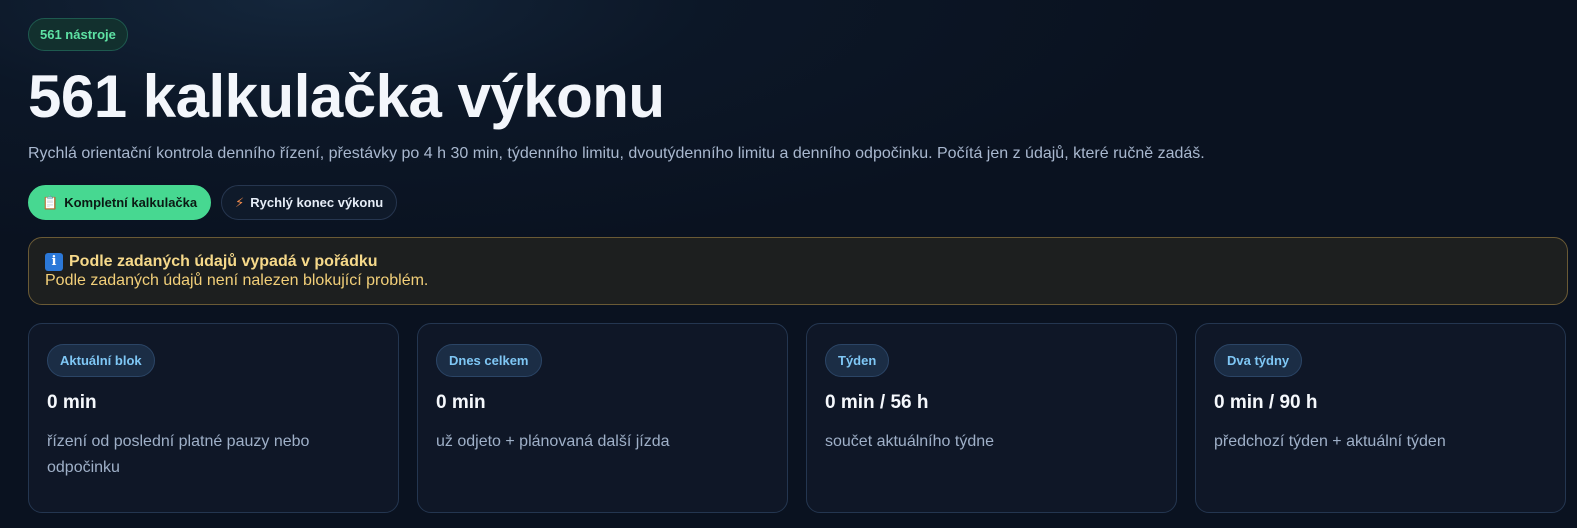  I want to click on card-value: 0 min / 90 h, so click(1266, 402).